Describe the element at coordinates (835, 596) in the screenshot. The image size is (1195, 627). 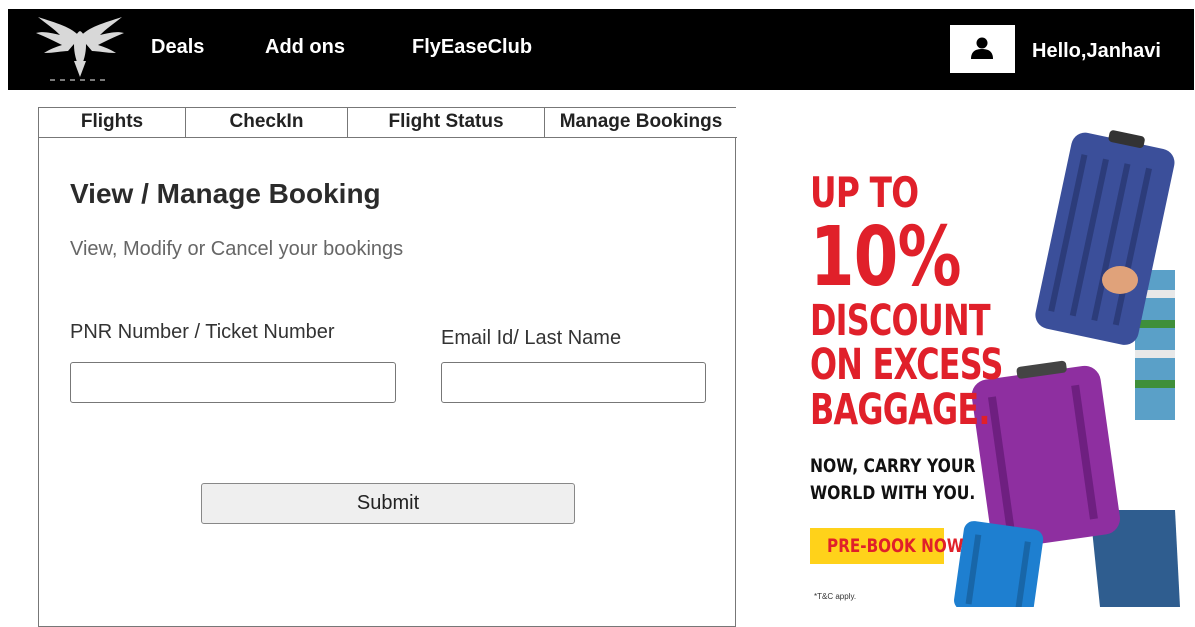
I see `terms-note: *T&C apply.` at that location.